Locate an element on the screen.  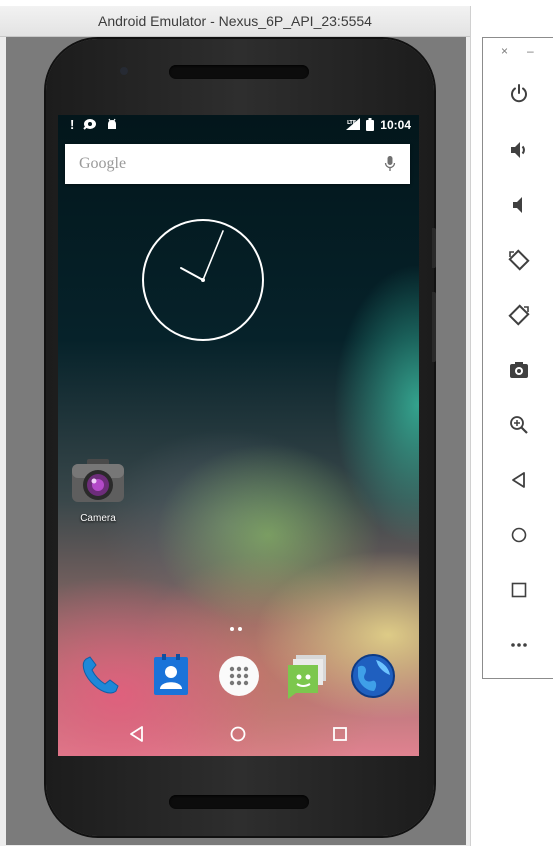
contacts-icon is located at coordinates (171, 676).